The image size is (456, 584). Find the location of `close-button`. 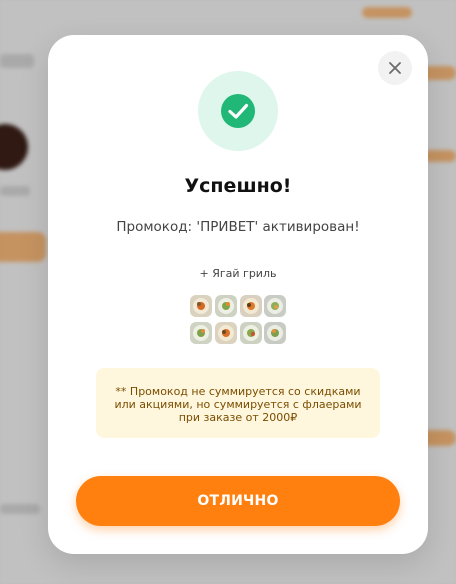

close-button is located at coordinates (395, 68).